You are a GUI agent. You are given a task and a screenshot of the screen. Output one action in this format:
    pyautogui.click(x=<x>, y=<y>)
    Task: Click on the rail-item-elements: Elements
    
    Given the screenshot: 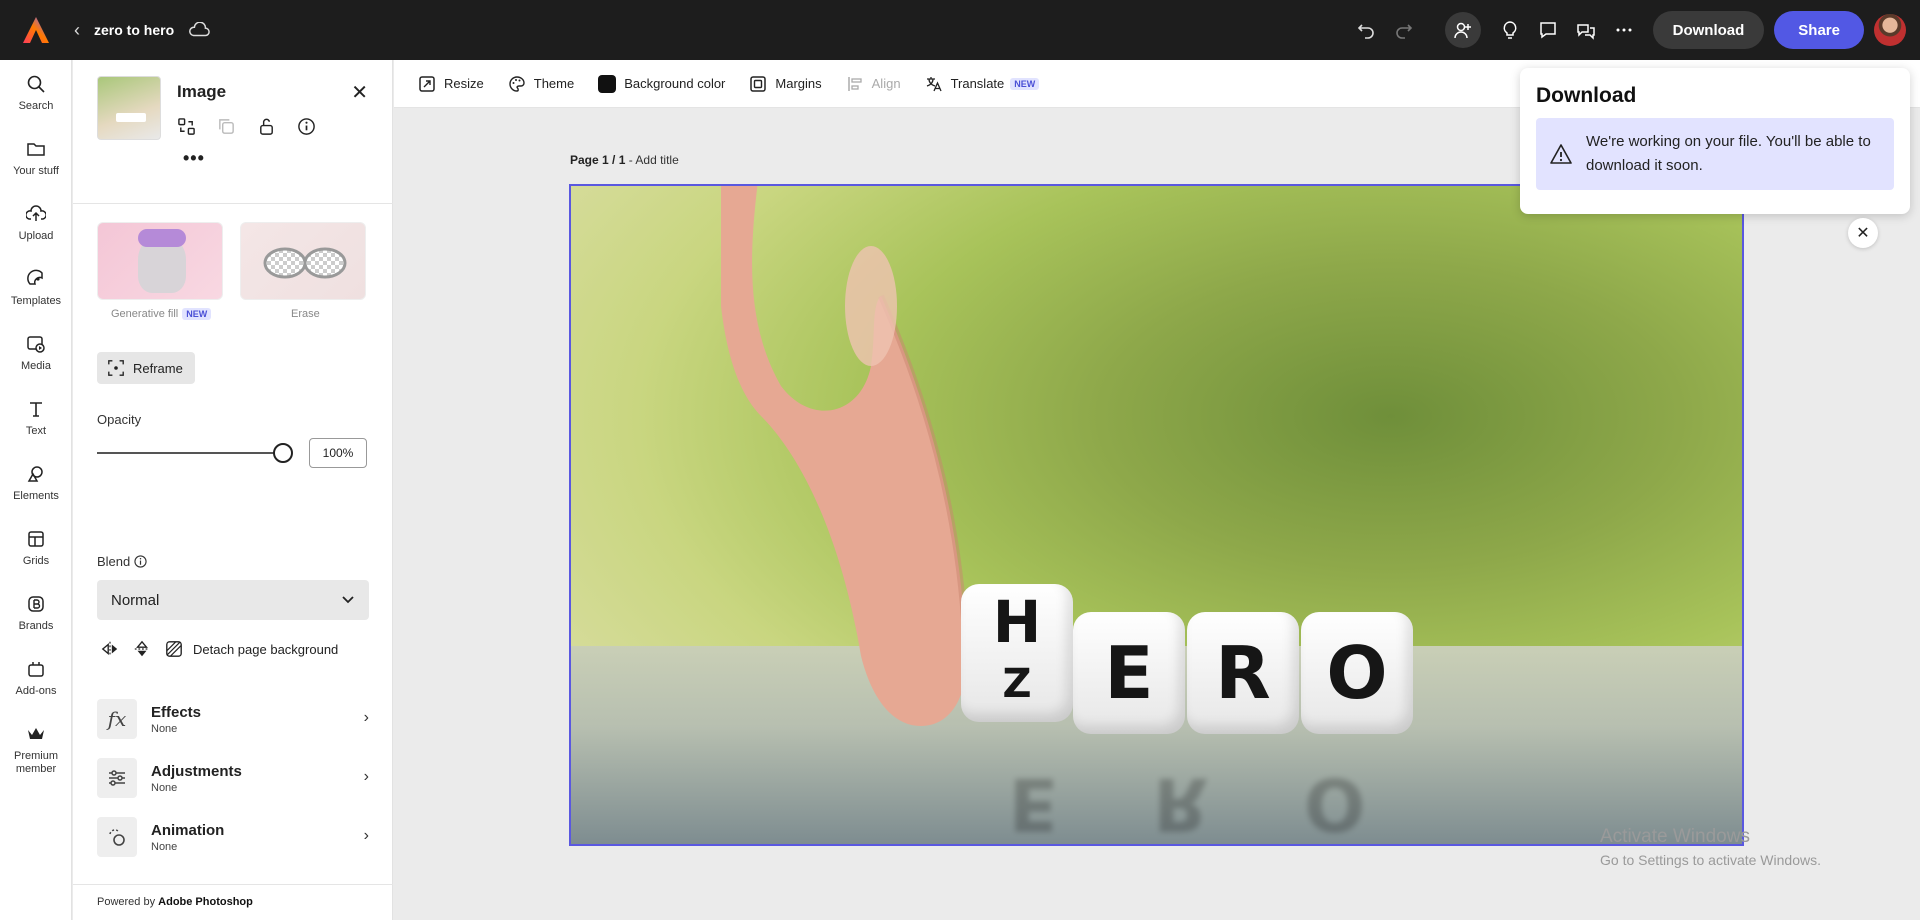 What is the action you would take?
    pyautogui.click(x=36, y=483)
    